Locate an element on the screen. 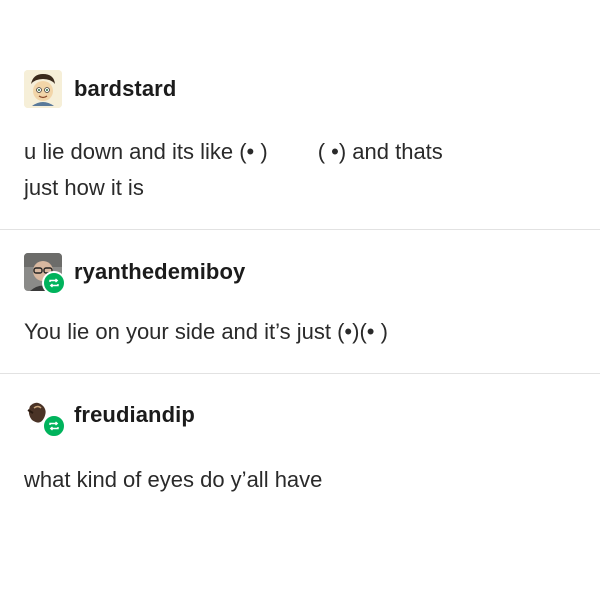 This screenshot has width=600, height=600. post-text-line: just how it is is located at coordinates (84, 187).